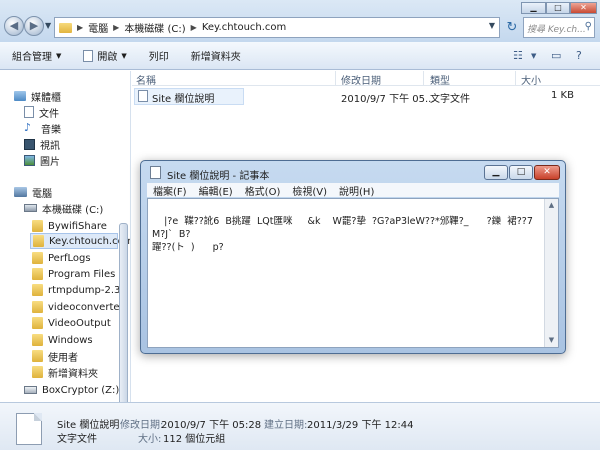 The image size is (600, 450). Describe the element at coordinates (518, 55) in the screenshot. I see `view-options-icon: ☷` at that location.